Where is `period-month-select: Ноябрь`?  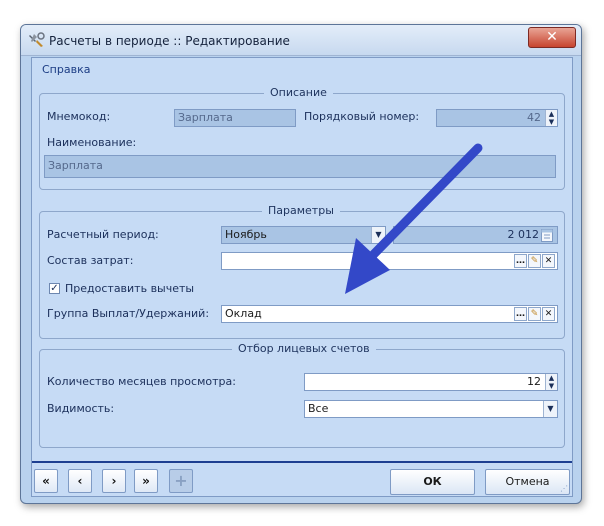 period-month-select: Ноябрь is located at coordinates (303, 235).